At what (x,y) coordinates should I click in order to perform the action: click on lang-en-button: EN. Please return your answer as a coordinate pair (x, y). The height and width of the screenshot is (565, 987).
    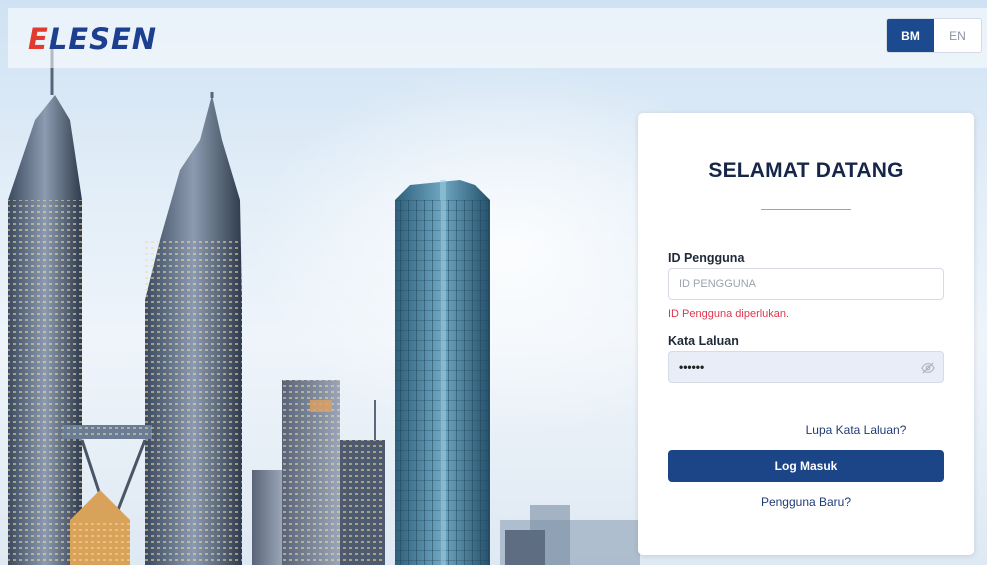
    Looking at the image, I should click on (957, 35).